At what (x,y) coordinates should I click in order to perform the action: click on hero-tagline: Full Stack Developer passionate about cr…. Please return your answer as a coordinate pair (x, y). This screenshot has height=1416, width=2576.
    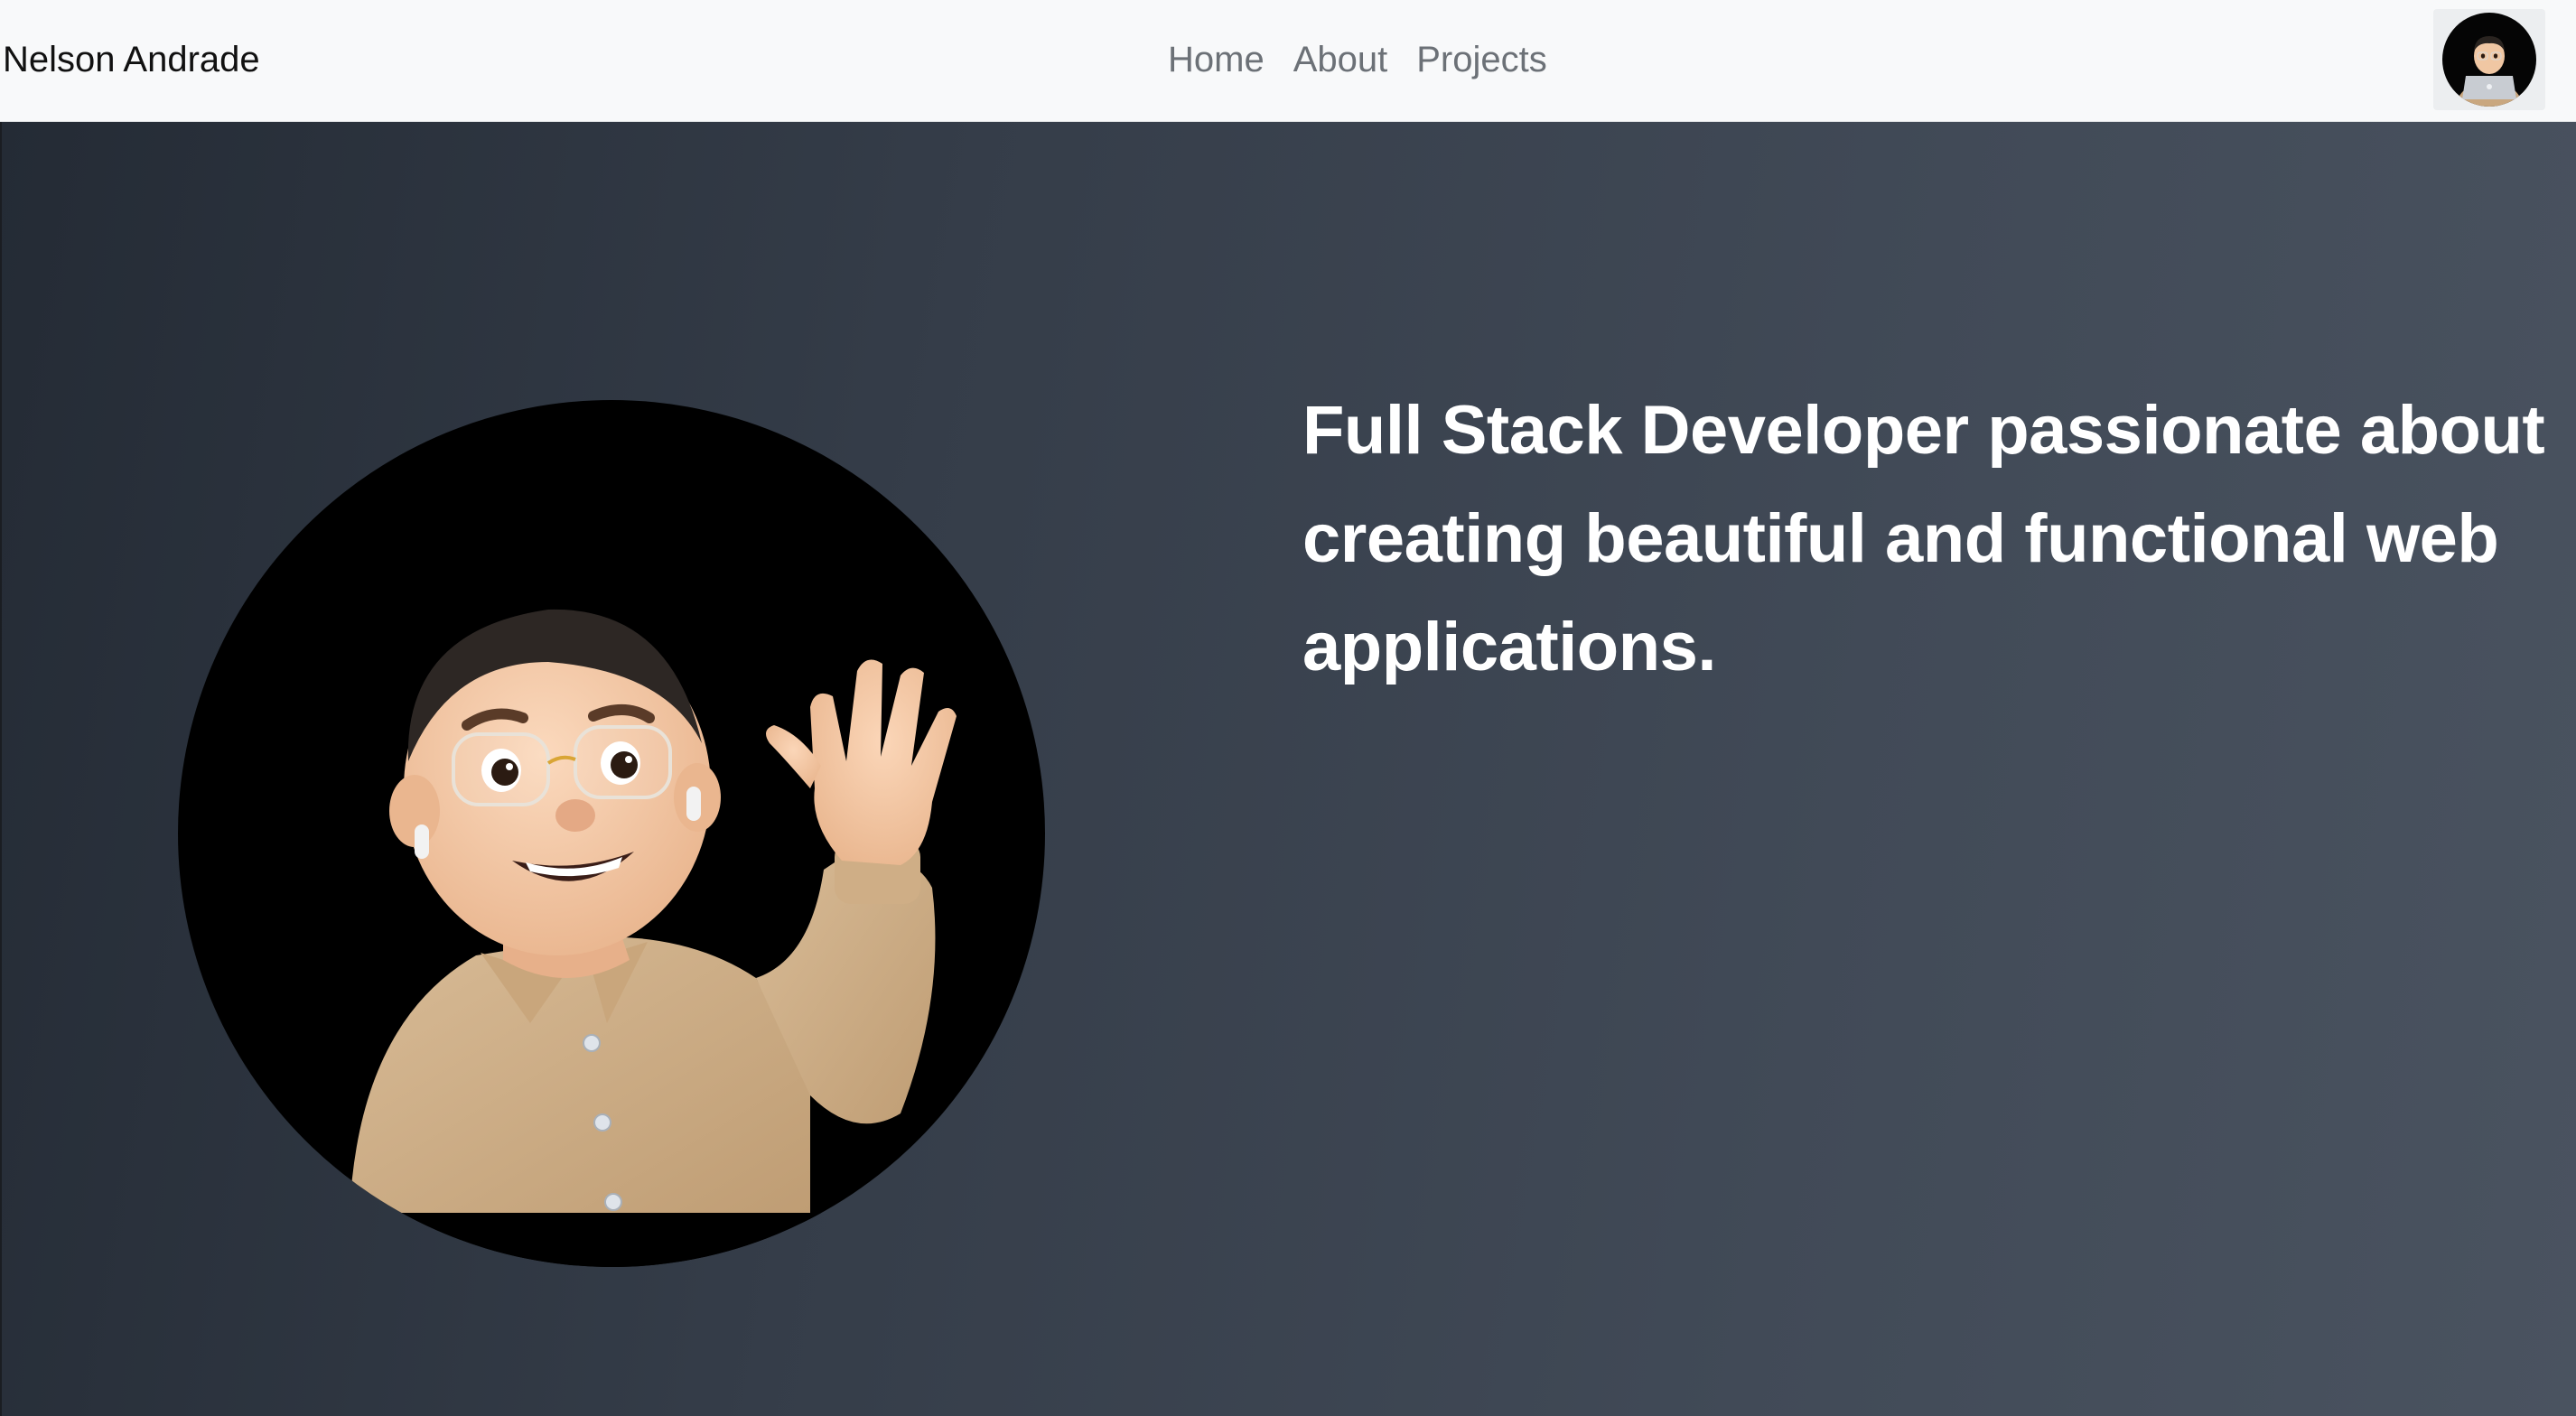
    Looking at the image, I should click on (1923, 538).